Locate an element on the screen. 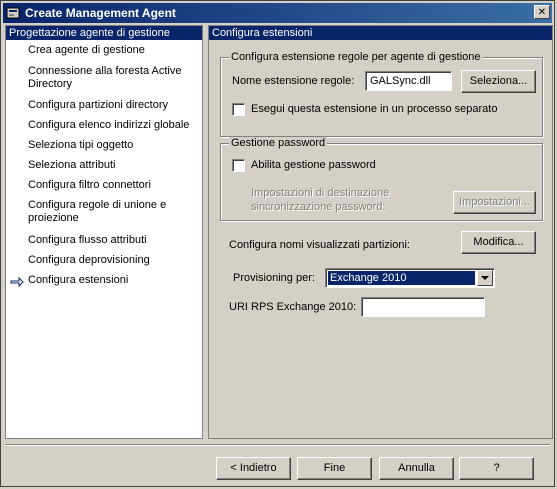 The height and width of the screenshot is (489, 557). rules-extension-name-label: Nome estensione regole: is located at coordinates (293, 81).